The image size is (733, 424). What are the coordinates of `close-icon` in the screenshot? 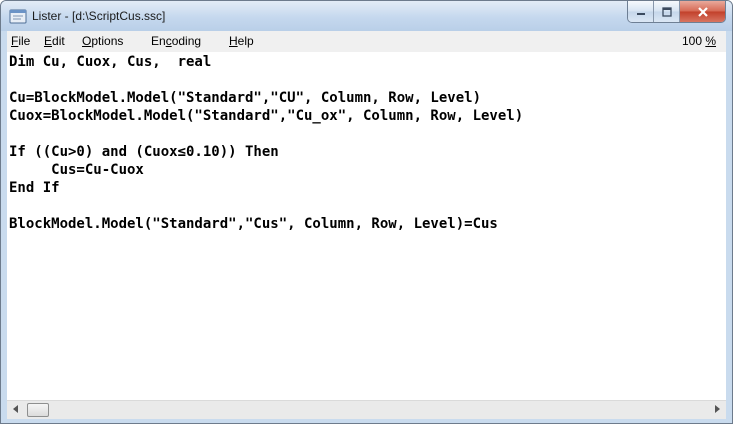 It's located at (702, 11).